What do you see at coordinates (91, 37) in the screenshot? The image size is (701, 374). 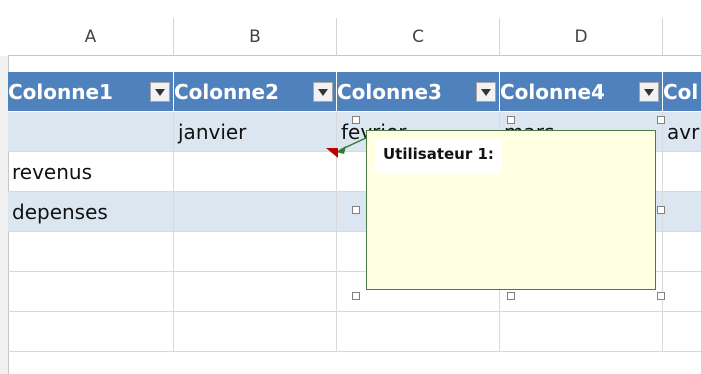 I see `column-header-a: A` at bounding box center [91, 37].